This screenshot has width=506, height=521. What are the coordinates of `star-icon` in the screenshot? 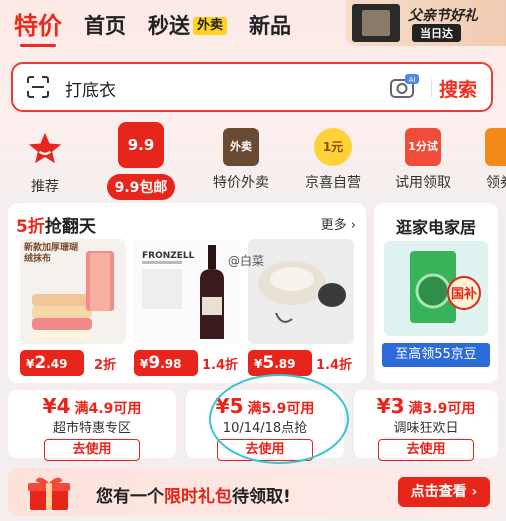 It's located at (45, 148).